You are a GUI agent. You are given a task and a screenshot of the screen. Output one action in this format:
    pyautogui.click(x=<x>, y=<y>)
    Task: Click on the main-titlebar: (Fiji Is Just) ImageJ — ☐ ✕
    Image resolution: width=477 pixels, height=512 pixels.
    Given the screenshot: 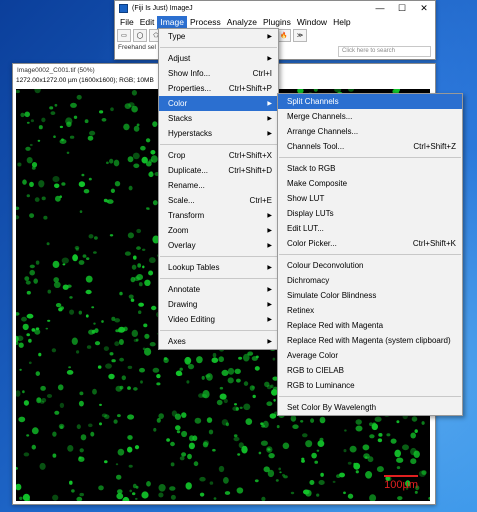 What is the action you would take?
    pyautogui.click(x=275, y=8)
    